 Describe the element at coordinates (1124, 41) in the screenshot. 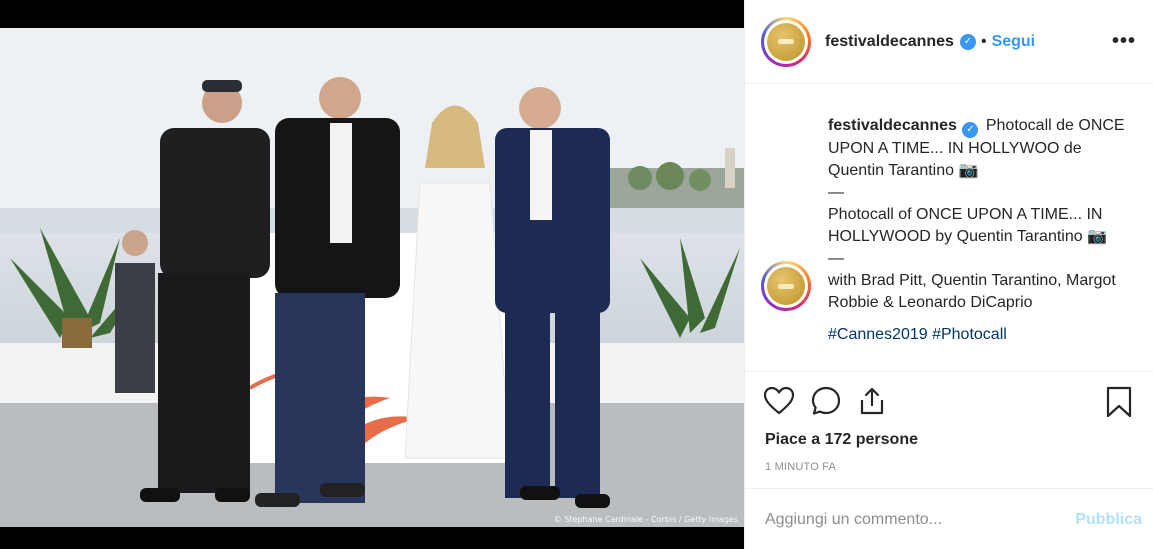

I see `more-options-icon: •••` at that location.